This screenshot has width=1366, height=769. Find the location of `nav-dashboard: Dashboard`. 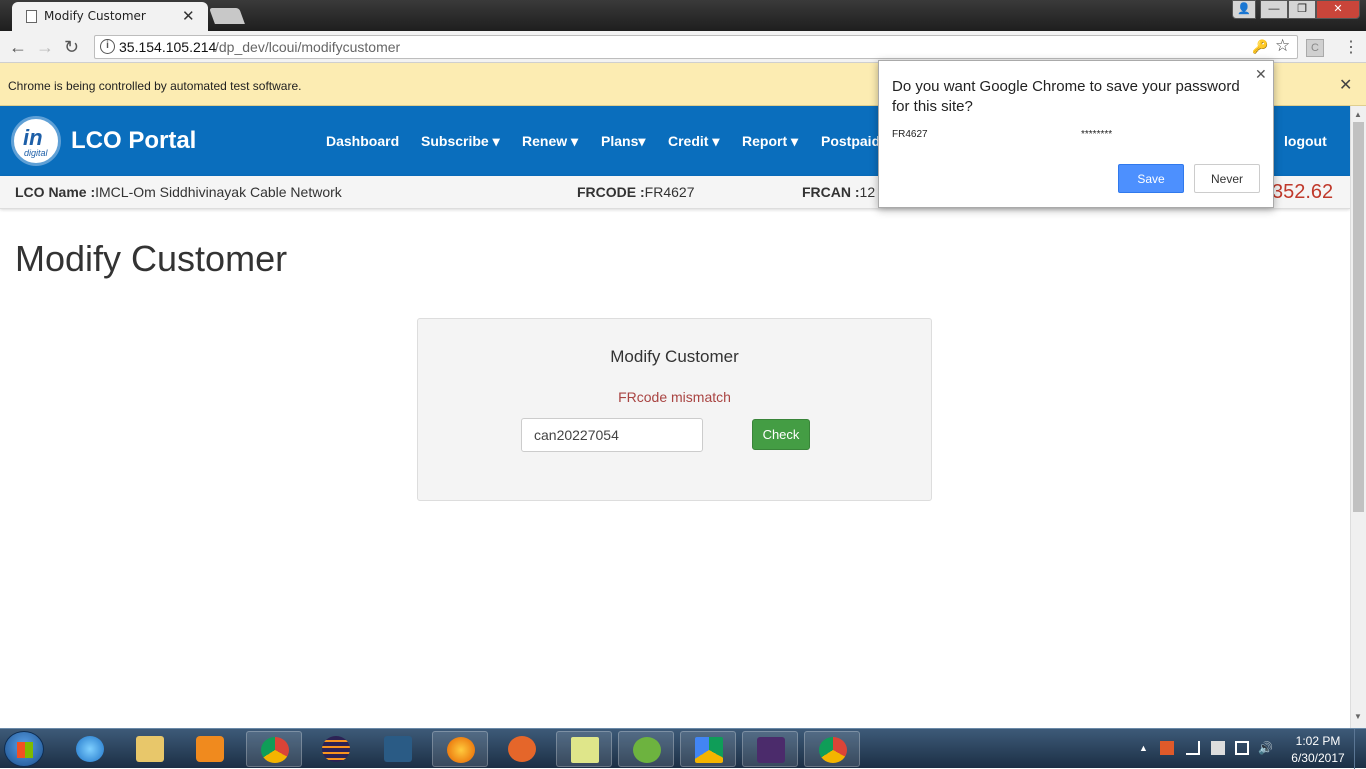

nav-dashboard: Dashboard is located at coordinates (362, 141).